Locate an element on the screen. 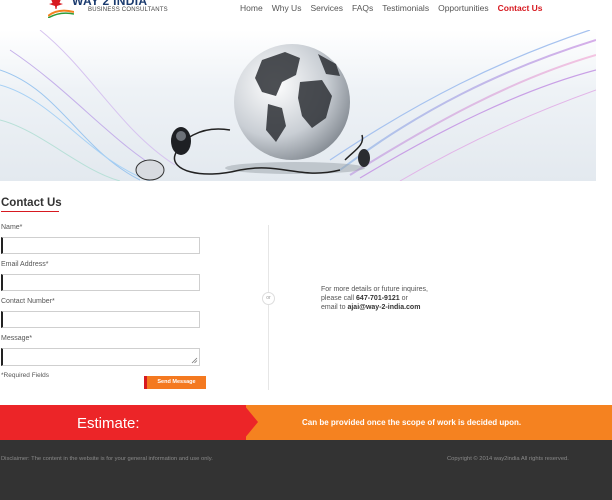 Image resolution: width=612 pixels, height=500 pixels. phone-field is located at coordinates (100, 319).